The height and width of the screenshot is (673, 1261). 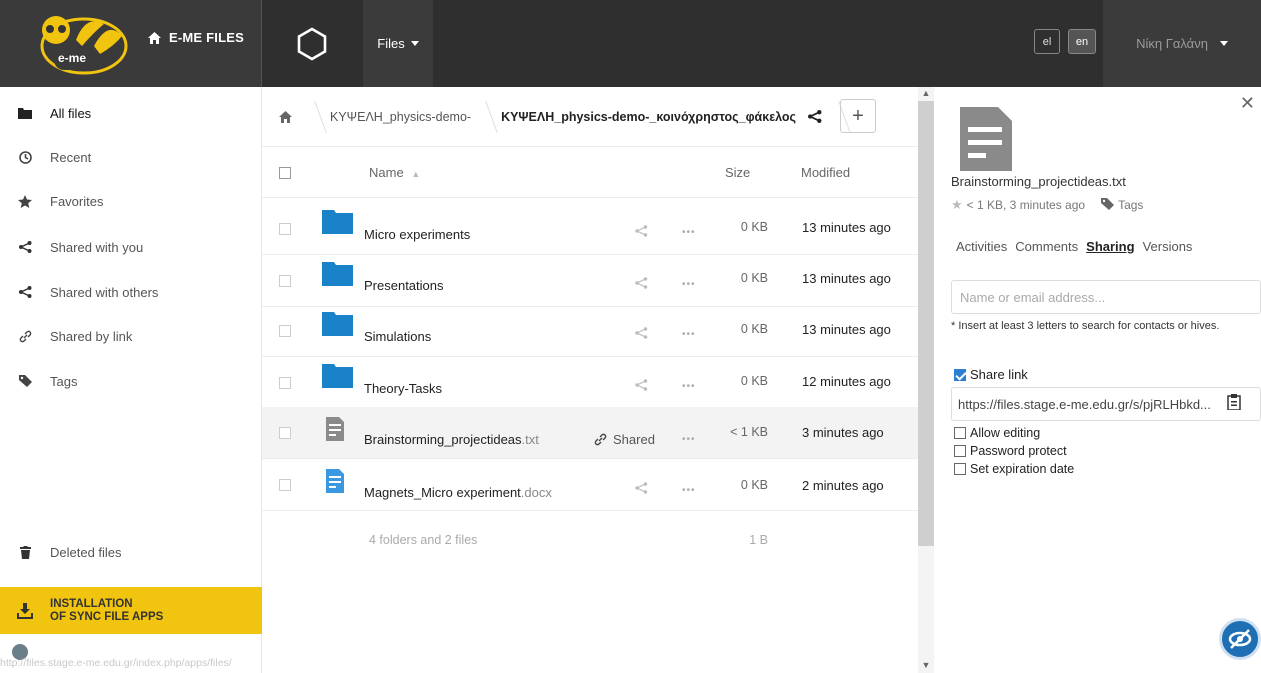 What do you see at coordinates (926, 323) in the screenshot?
I see `scrollbar-thumb` at bounding box center [926, 323].